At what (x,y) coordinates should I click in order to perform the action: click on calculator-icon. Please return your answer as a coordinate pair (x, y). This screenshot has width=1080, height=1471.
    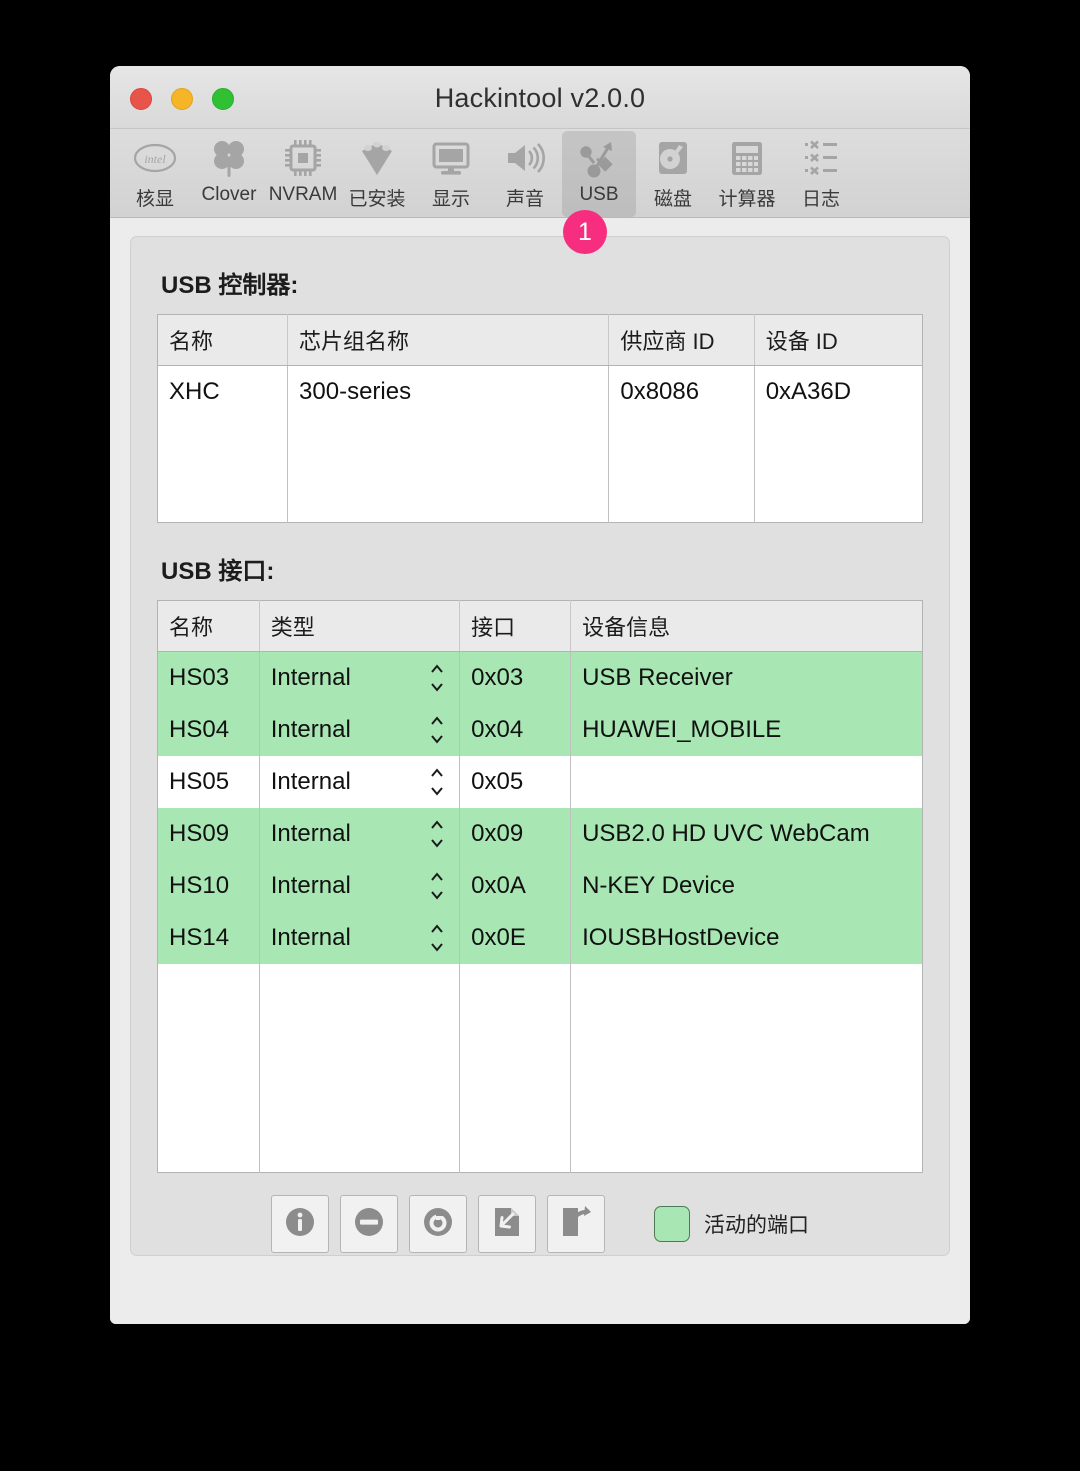
    Looking at the image, I should click on (747, 158).